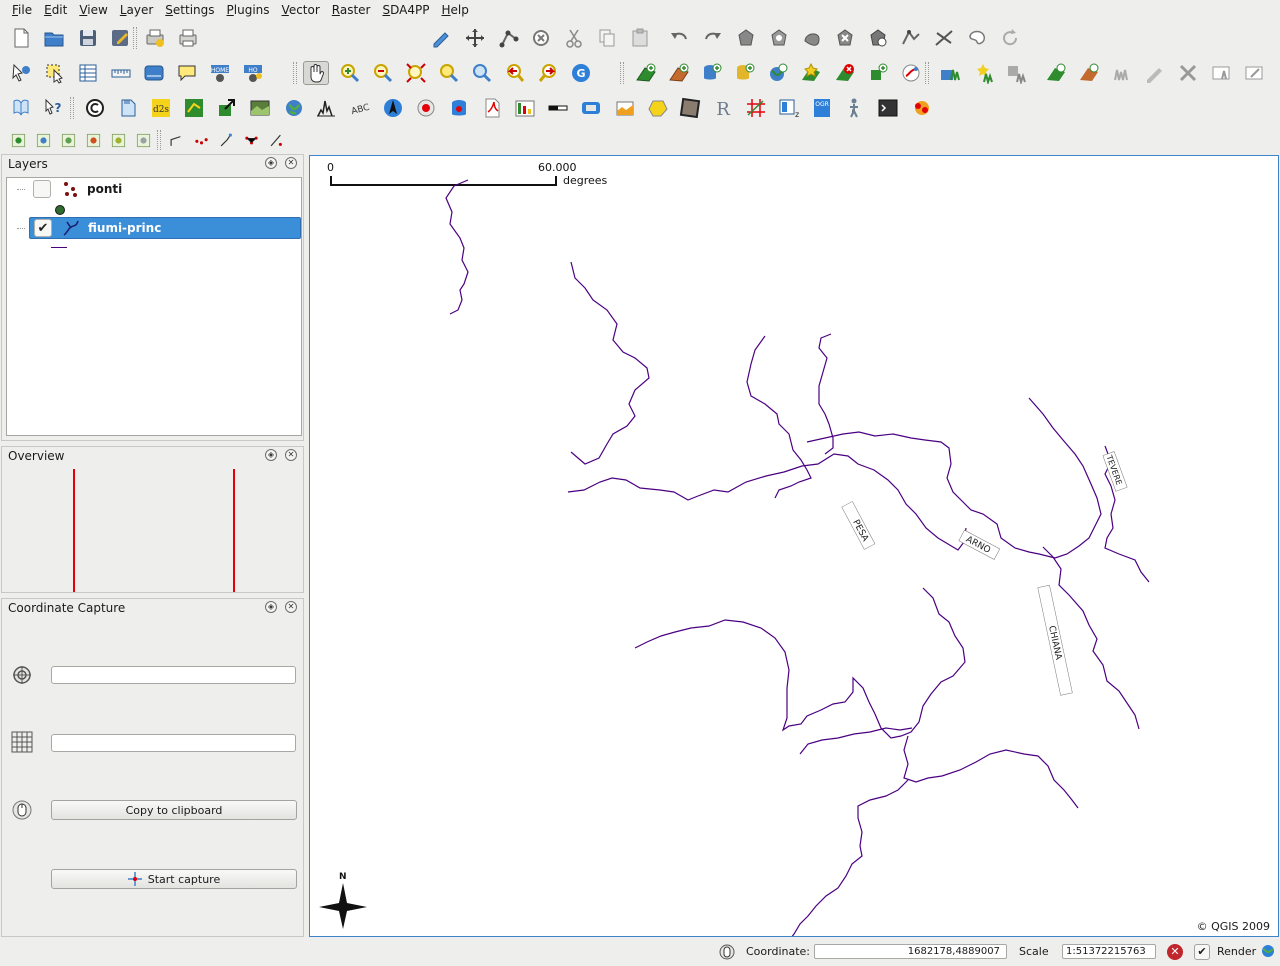  I want to click on scale-bar-button, so click(558, 108).